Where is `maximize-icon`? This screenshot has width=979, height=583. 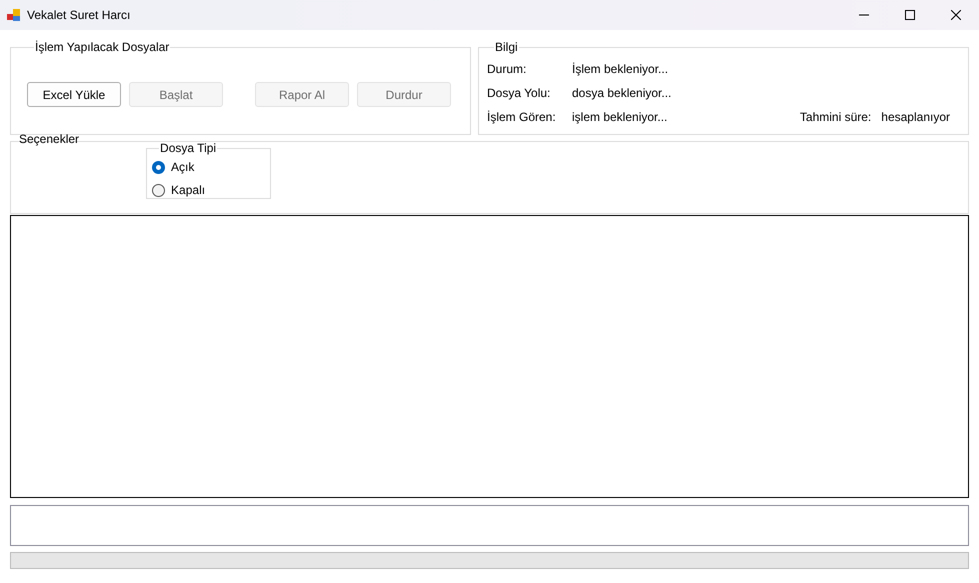
maximize-icon is located at coordinates (910, 15).